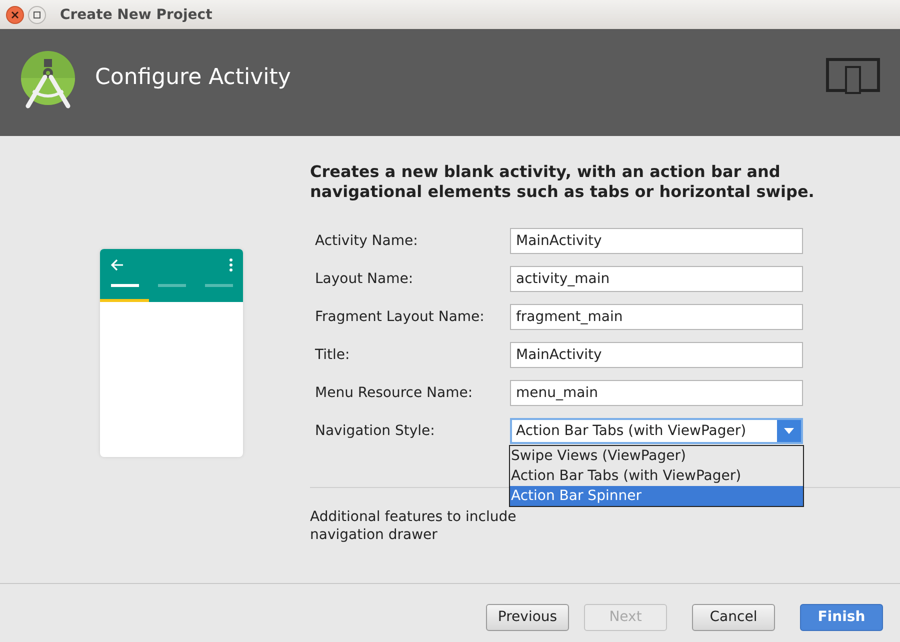 This screenshot has width=900, height=642. I want to click on dialog-button: Finish, so click(841, 617).